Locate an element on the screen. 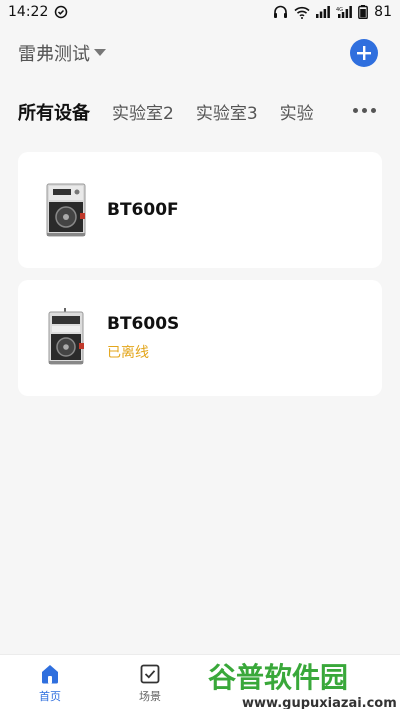 This screenshot has width=400, height=711. status-left: 14:22 is located at coordinates (38, 12).